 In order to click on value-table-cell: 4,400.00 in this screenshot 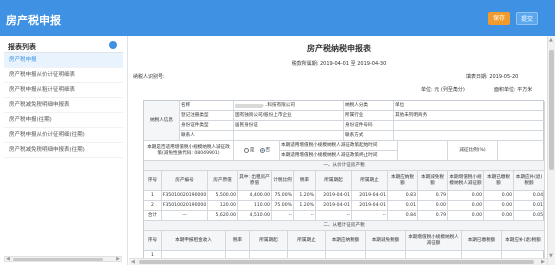, I will do `click(255, 196)`.